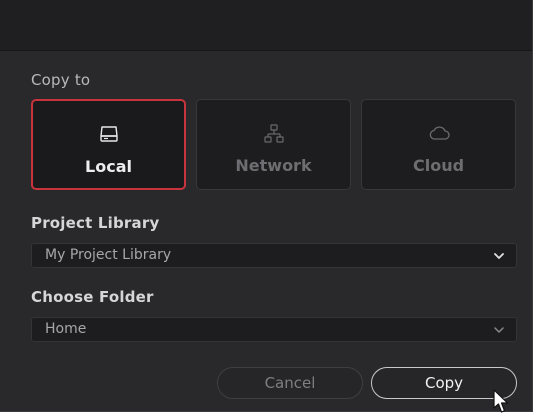 This screenshot has width=536, height=417. I want to click on project-library-label: Project Library, so click(95, 223).